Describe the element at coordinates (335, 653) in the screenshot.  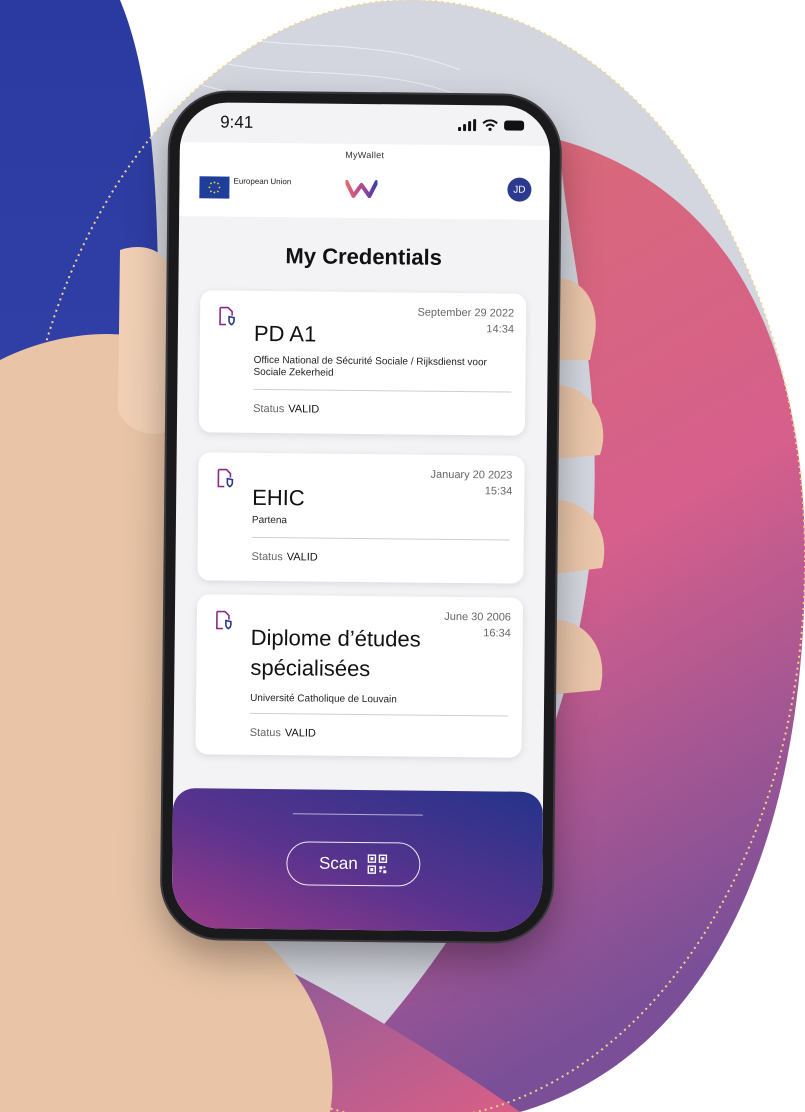
I see `credential-title: Diplome d’études spécialisées` at that location.